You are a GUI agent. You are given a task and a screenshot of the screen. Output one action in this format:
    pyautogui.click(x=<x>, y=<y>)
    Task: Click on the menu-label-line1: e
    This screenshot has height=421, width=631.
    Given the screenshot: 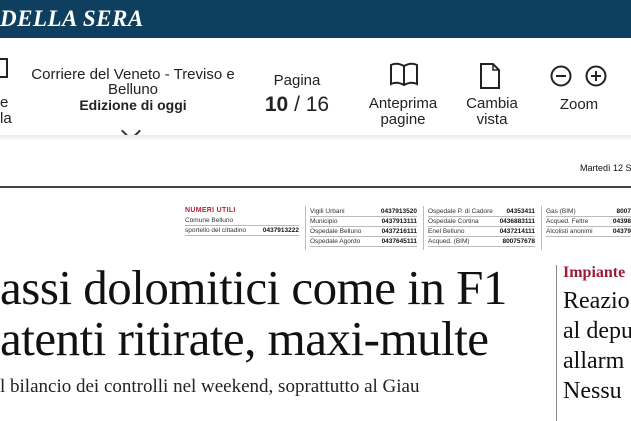 What is the action you would take?
    pyautogui.click(x=4, y=103)
    